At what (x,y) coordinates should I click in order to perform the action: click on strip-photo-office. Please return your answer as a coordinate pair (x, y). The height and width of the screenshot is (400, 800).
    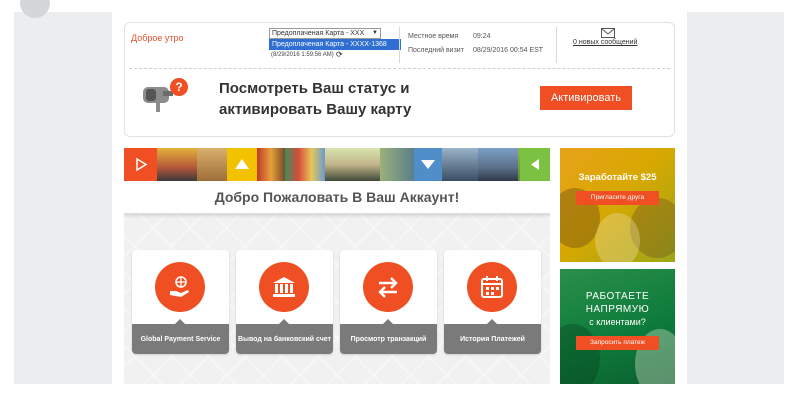
    Looking at the image, I should click on (460, 164).